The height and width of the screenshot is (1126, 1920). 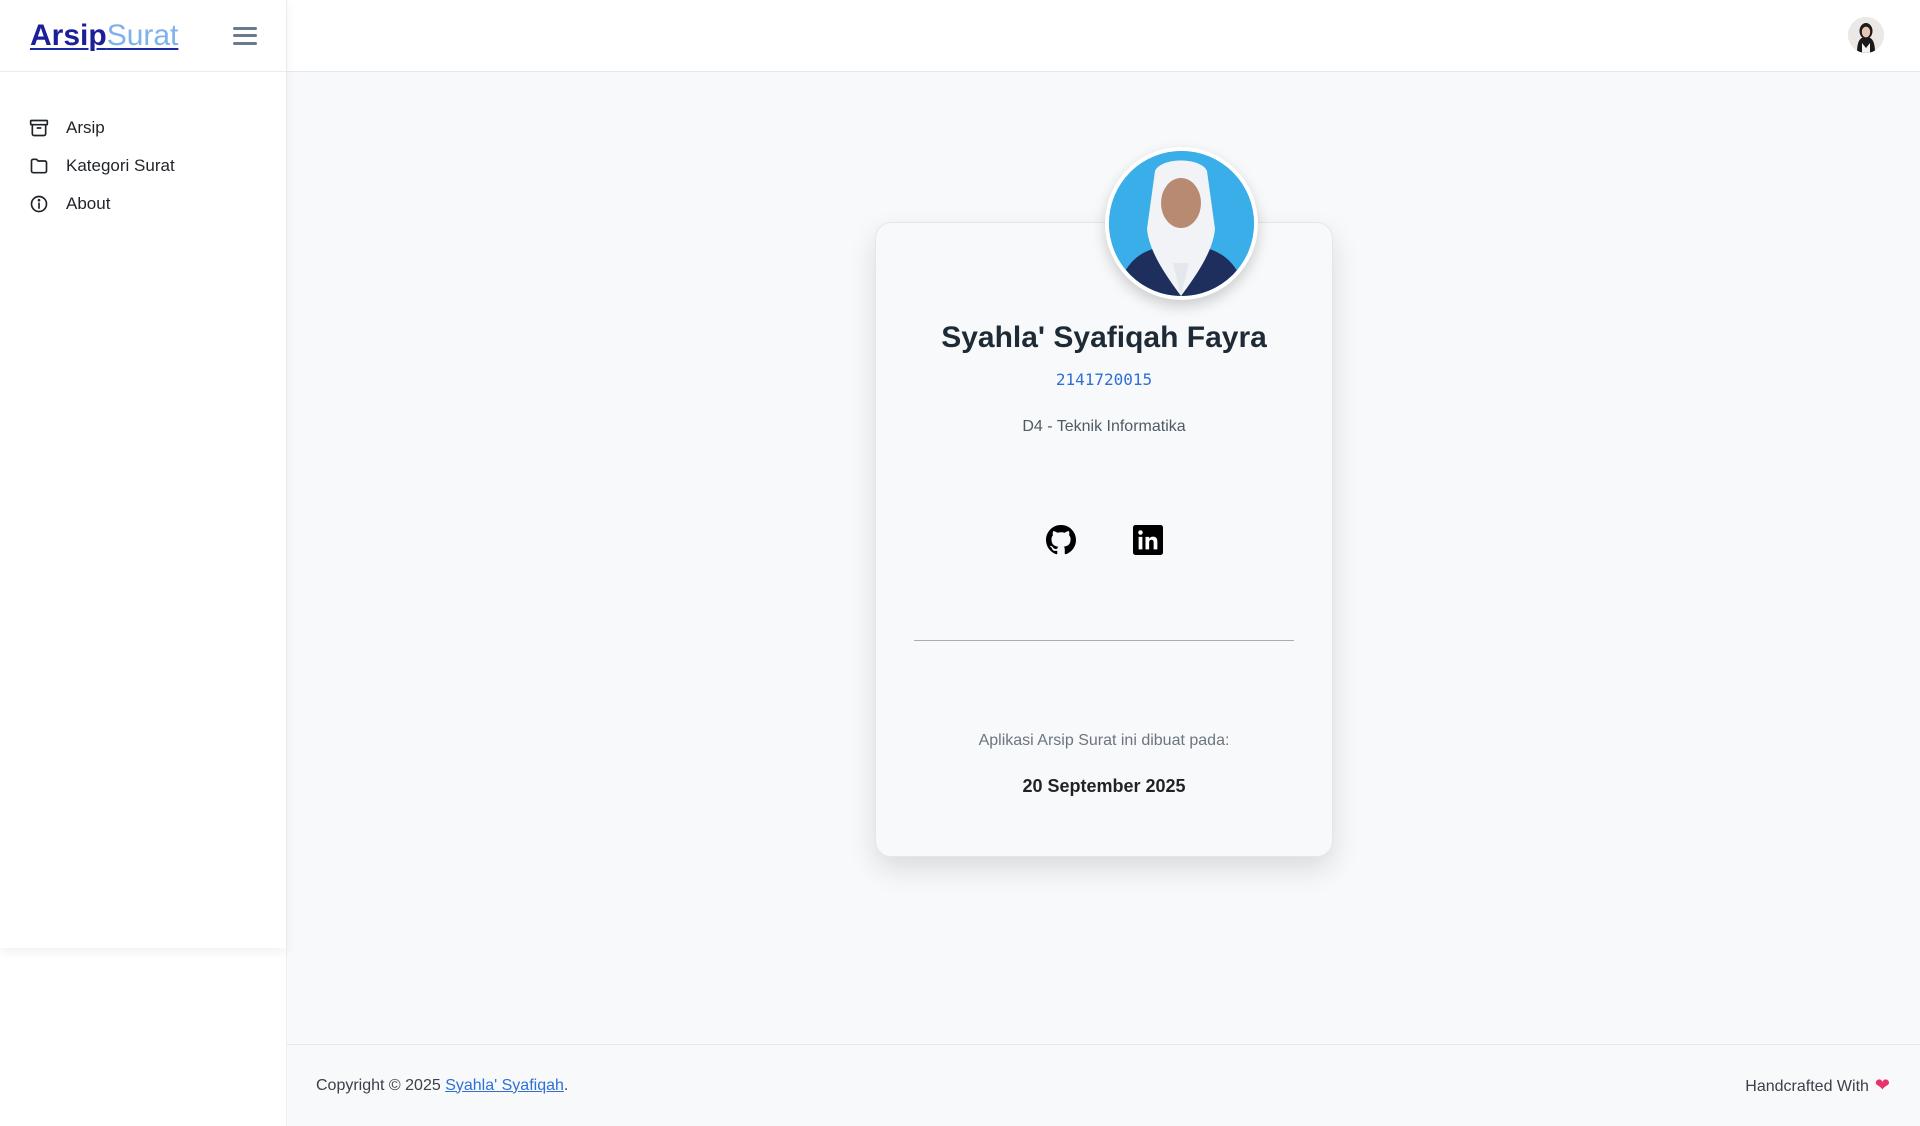 I want to click on brand-part-1: Arsip, so click(x=68, y=35).